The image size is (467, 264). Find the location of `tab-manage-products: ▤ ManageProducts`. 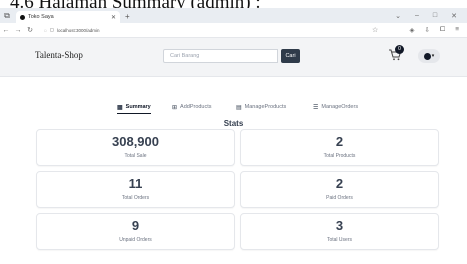

tab-manage-products: ▤ ManageProducts is located at coordinates (261, 107).